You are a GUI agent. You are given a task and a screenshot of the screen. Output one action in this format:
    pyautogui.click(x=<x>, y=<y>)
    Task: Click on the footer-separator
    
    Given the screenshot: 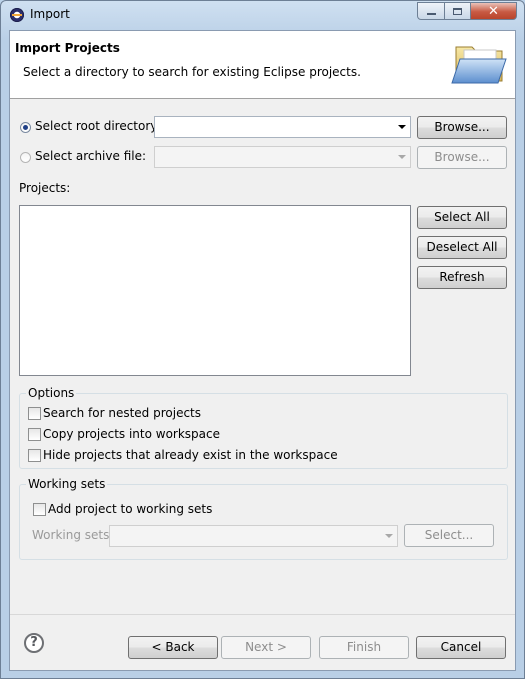 What is the action you would take?
    pyautogui.click(x=262, y=614)
    